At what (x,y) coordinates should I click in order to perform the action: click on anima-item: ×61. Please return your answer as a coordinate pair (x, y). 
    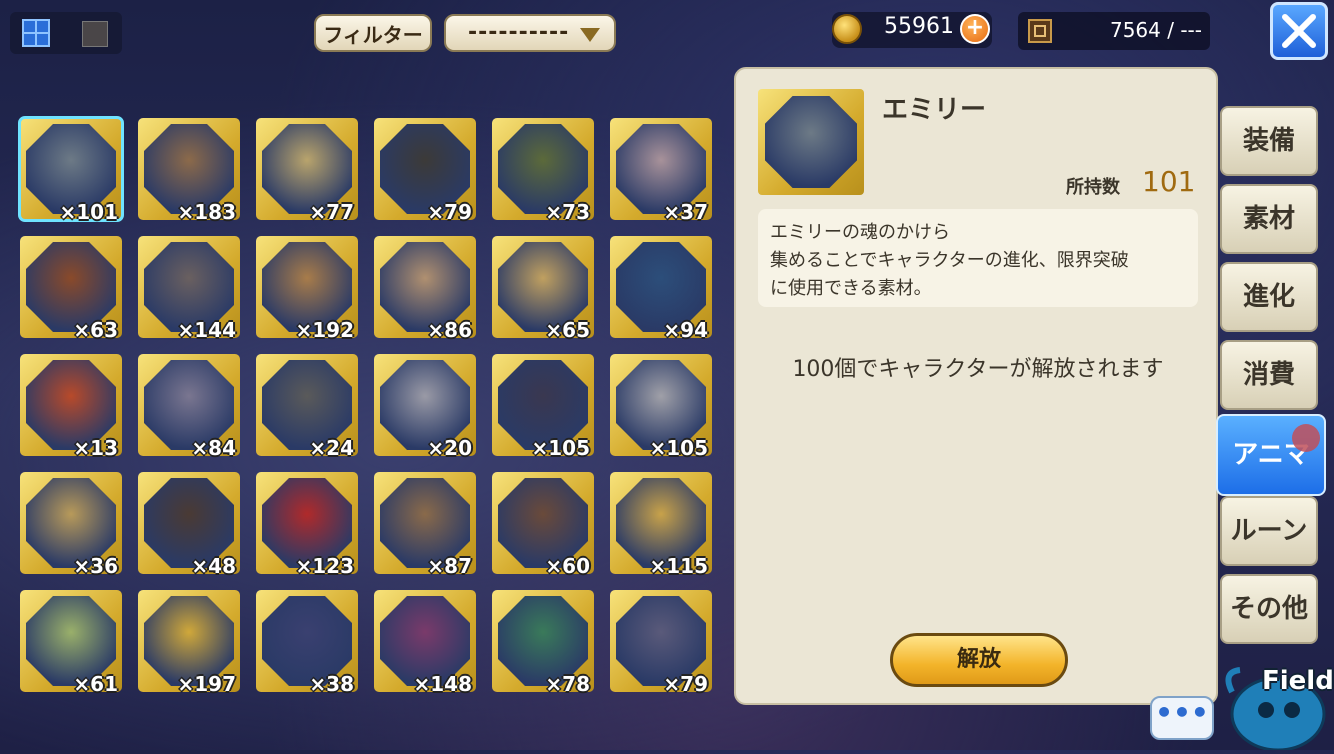
    Looking at the image, I should click on (71, 643).